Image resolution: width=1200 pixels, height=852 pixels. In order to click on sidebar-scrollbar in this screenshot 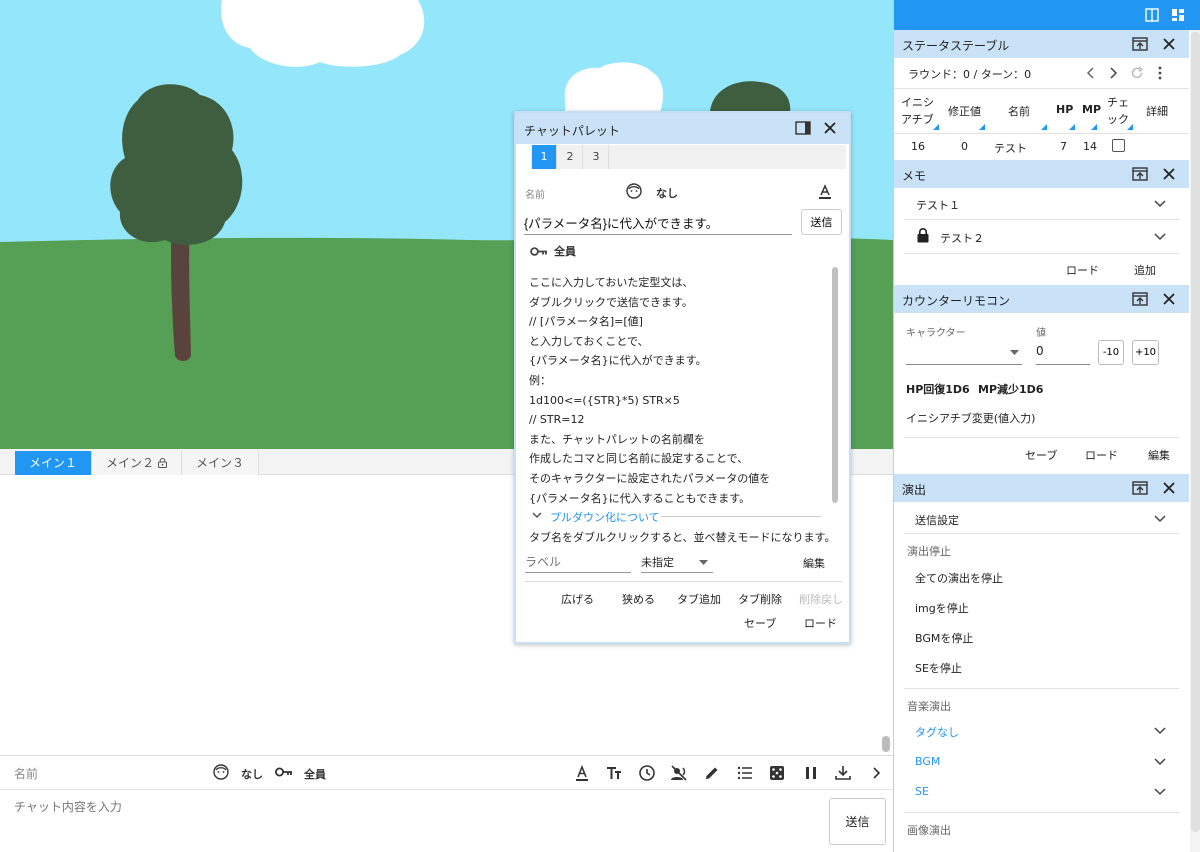, I will do `click(1195, 432)`.